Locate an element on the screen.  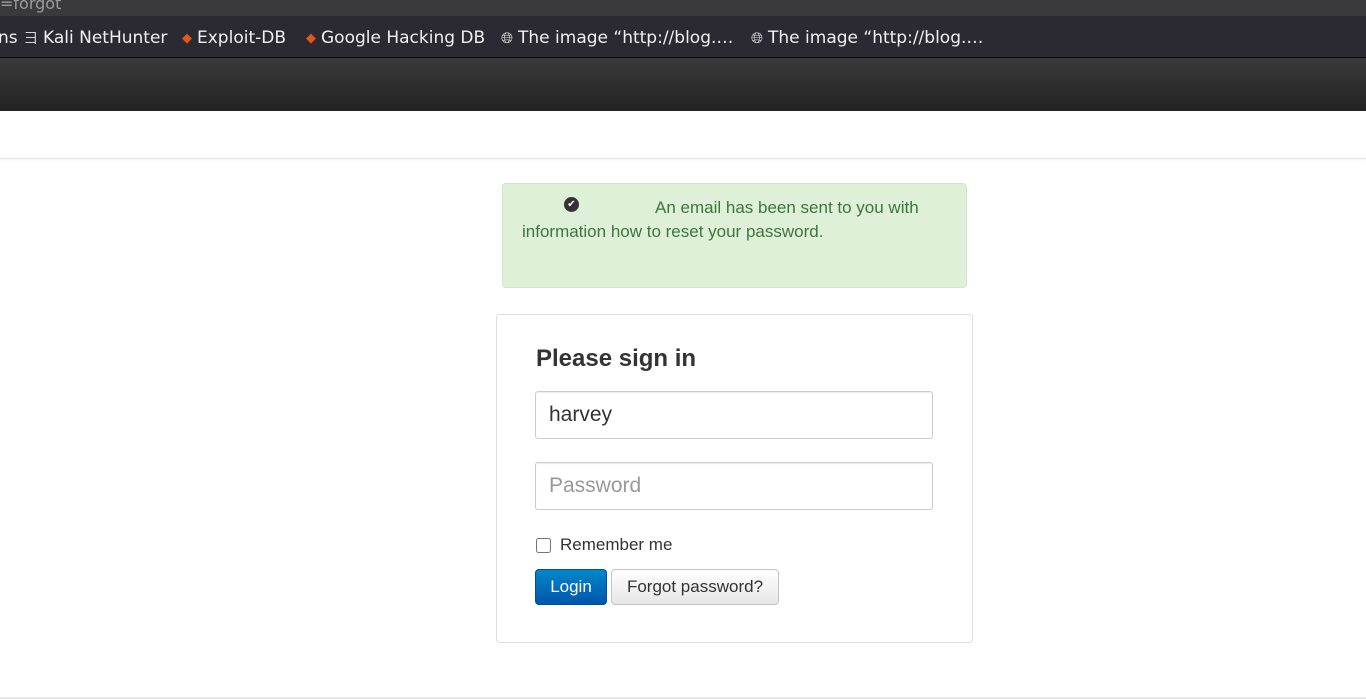
site-subheader is located at coordinates (683, 135).